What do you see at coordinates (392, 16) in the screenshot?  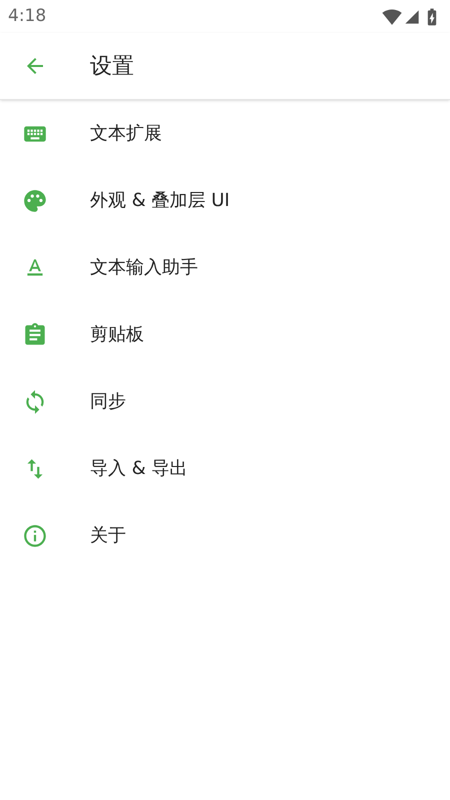 I see `wifi-icon` at bounding box center [392, 16].